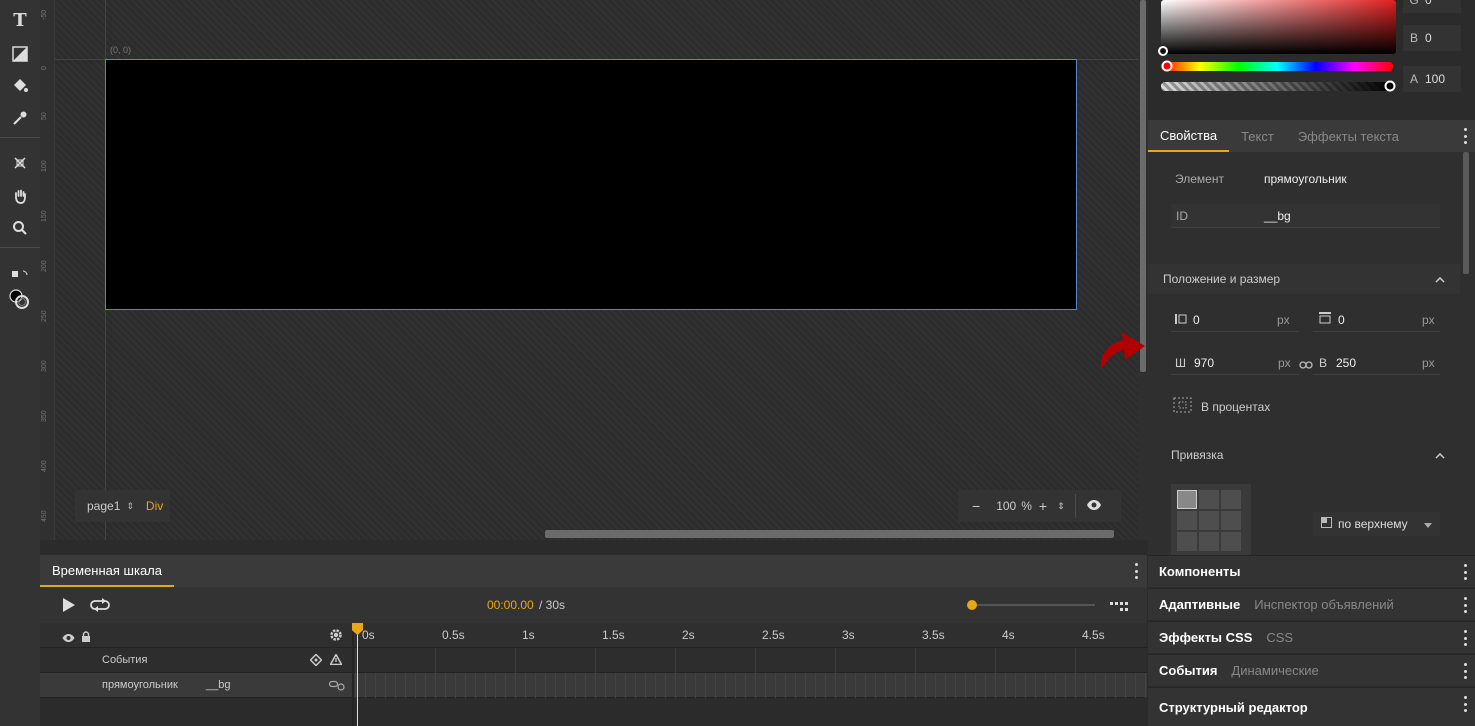 This screenshot has width=1475, height=726. What do you see at coordinates (1143, 186) in the screenshot?
I see `scrollbar-thumb` at bounding box center [1143, 186].